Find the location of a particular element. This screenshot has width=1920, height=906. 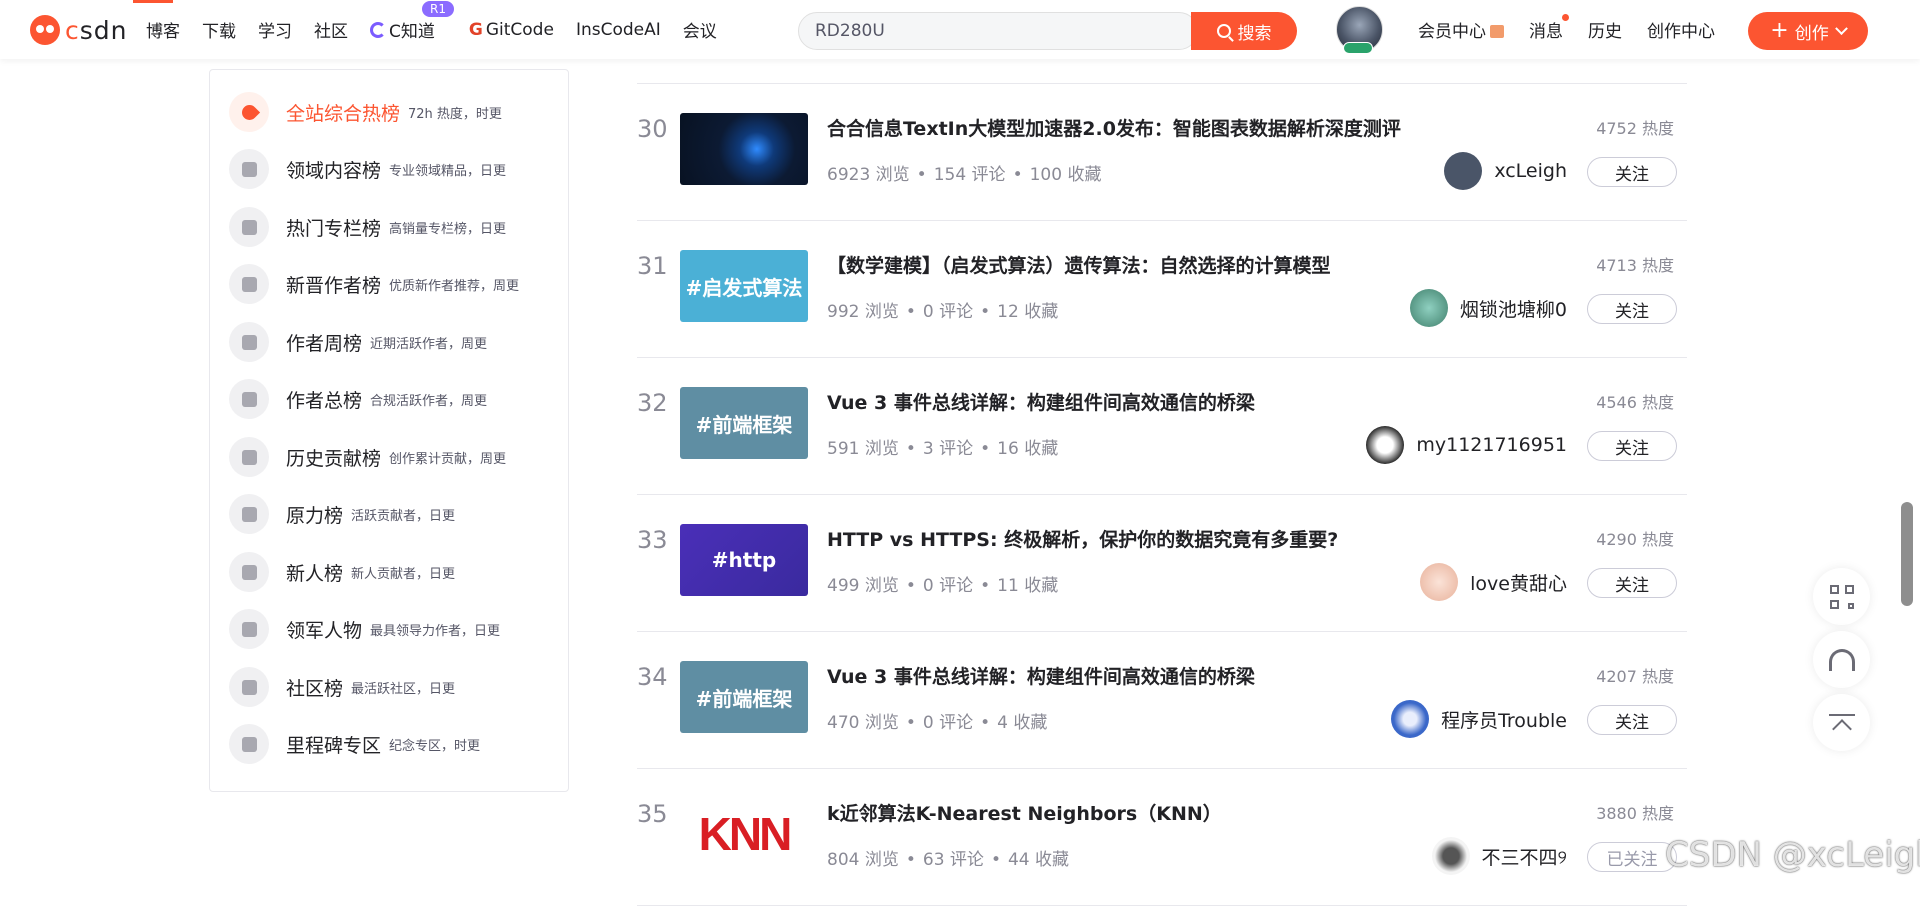

creation-center-link: 创作中心 is located at coordinates (1681, 29).